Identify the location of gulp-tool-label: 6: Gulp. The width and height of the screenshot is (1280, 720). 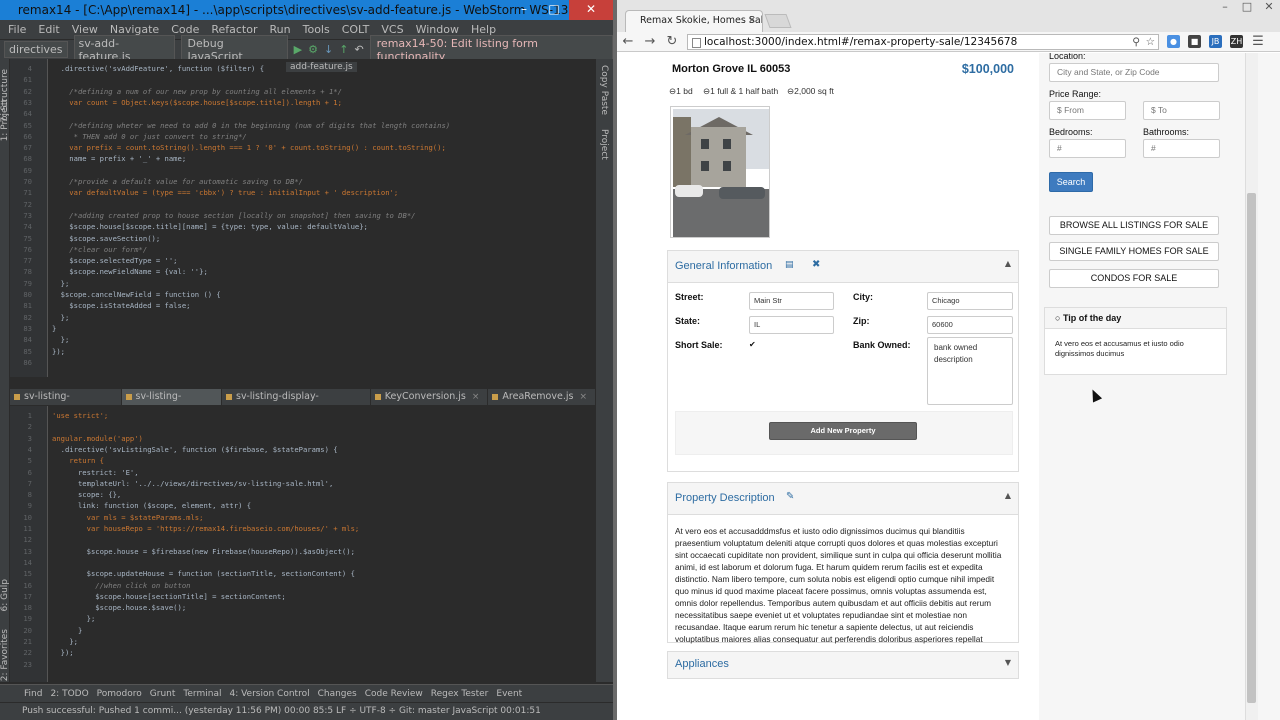
(5, 595).